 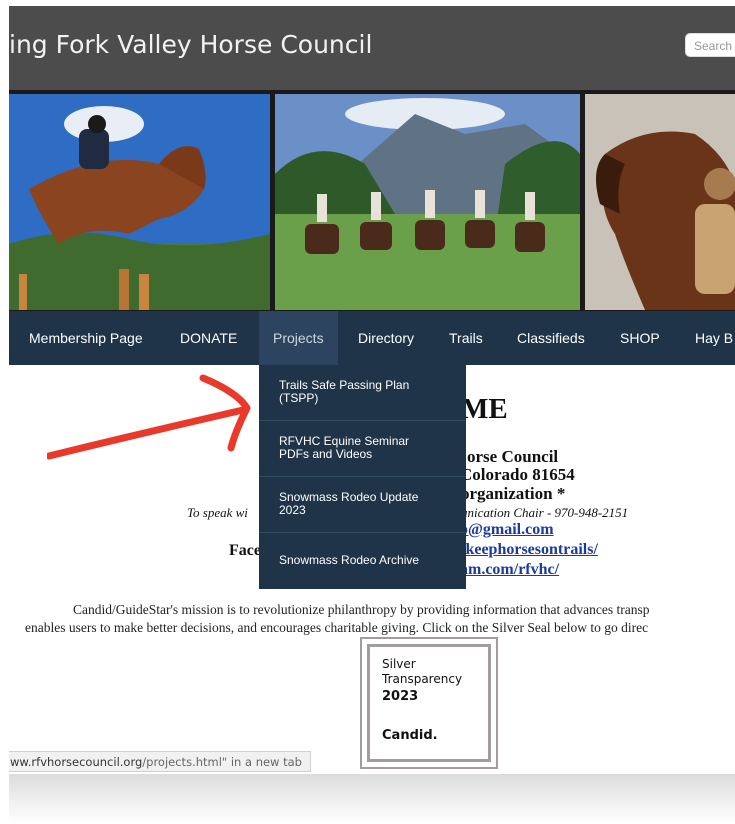 I want to click on facebook-prefix: Face, so click(x=245, y=550).